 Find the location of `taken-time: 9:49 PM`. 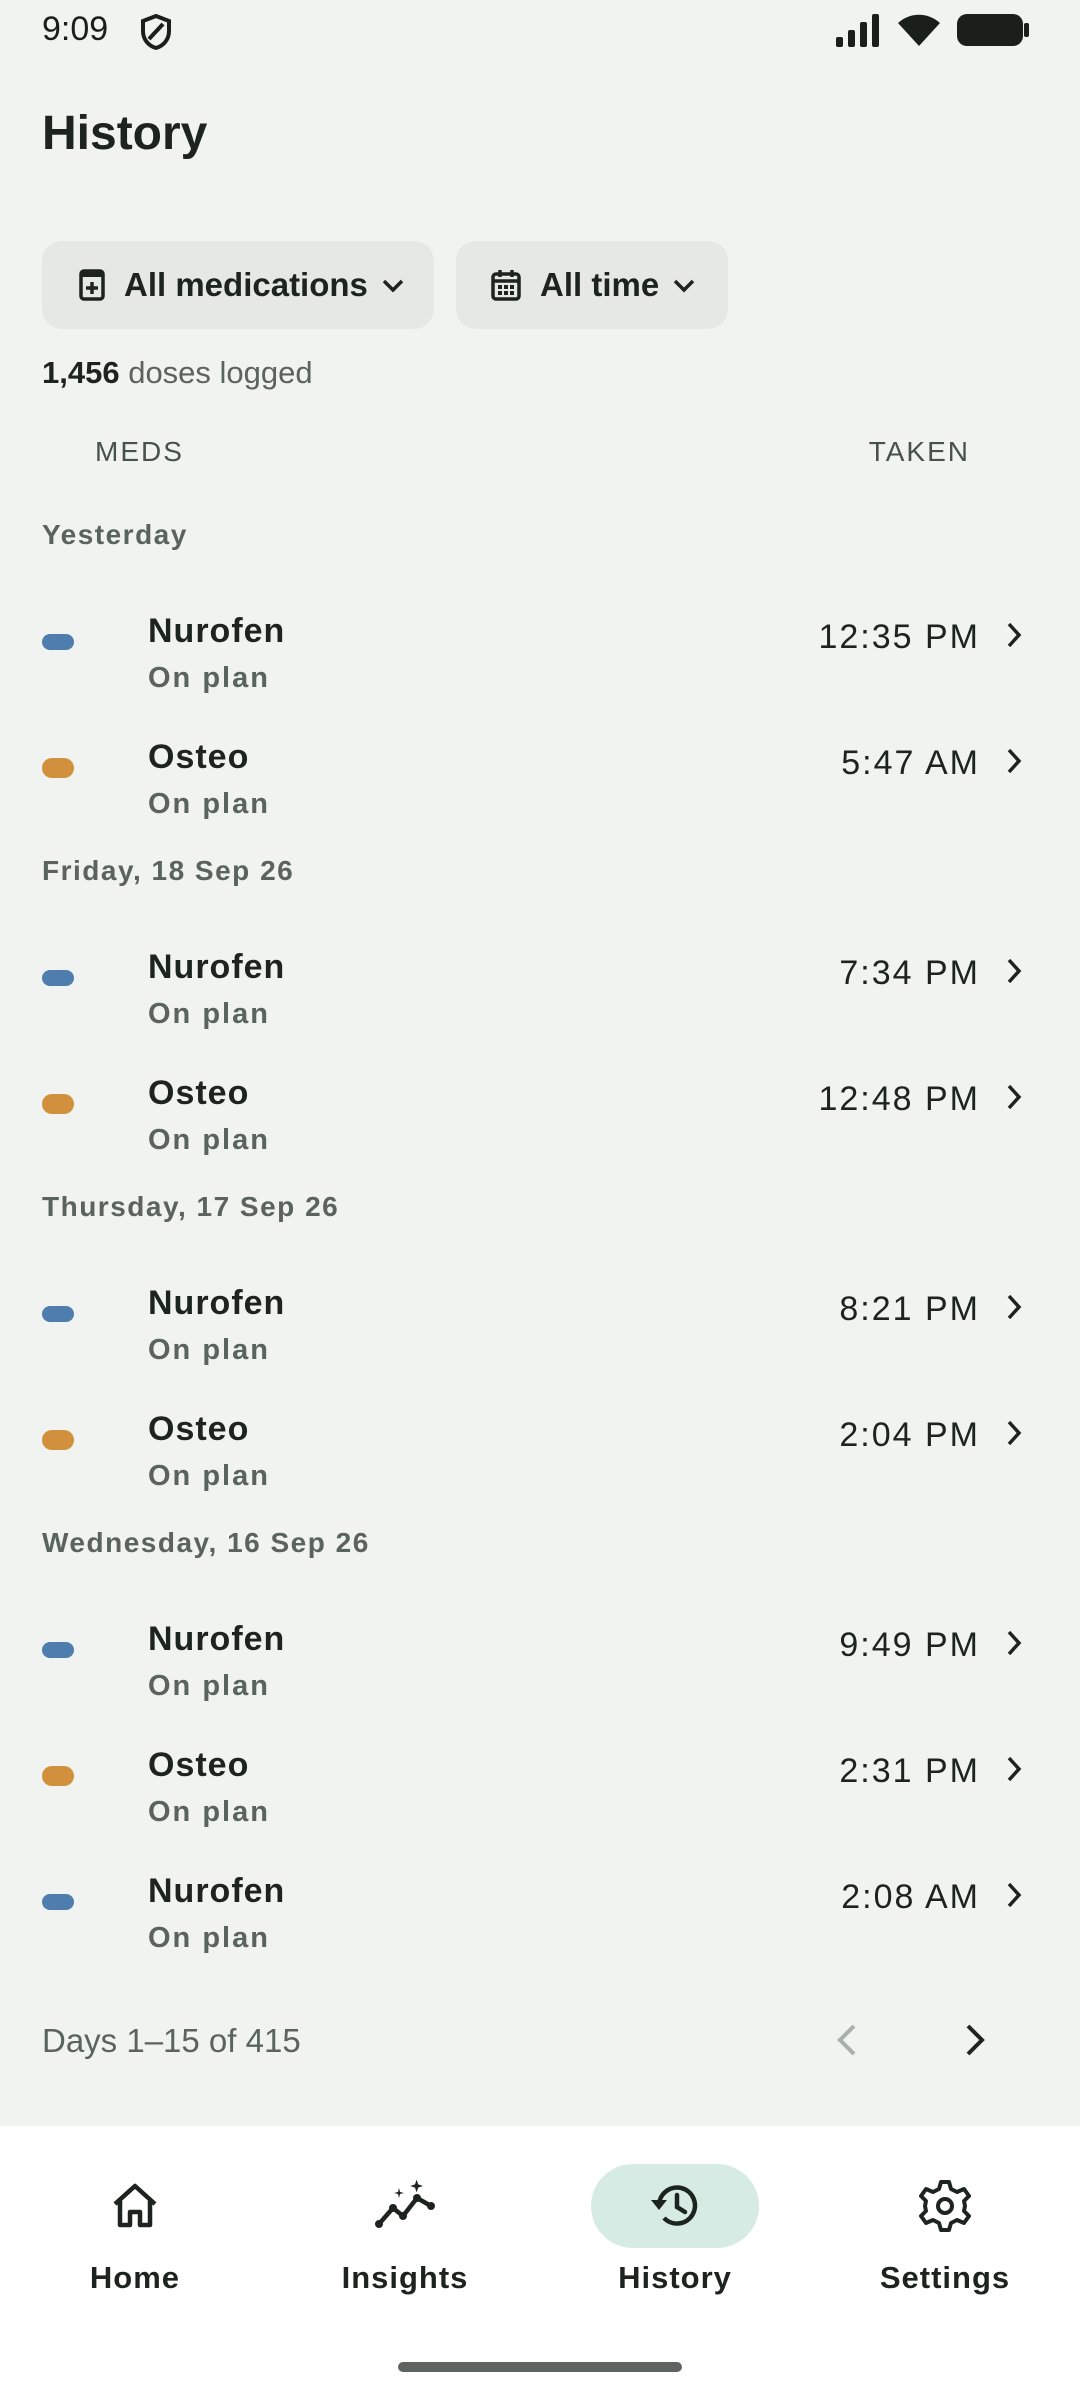

taken-time: 9:49 PM is located at coordinates (909, 1645).